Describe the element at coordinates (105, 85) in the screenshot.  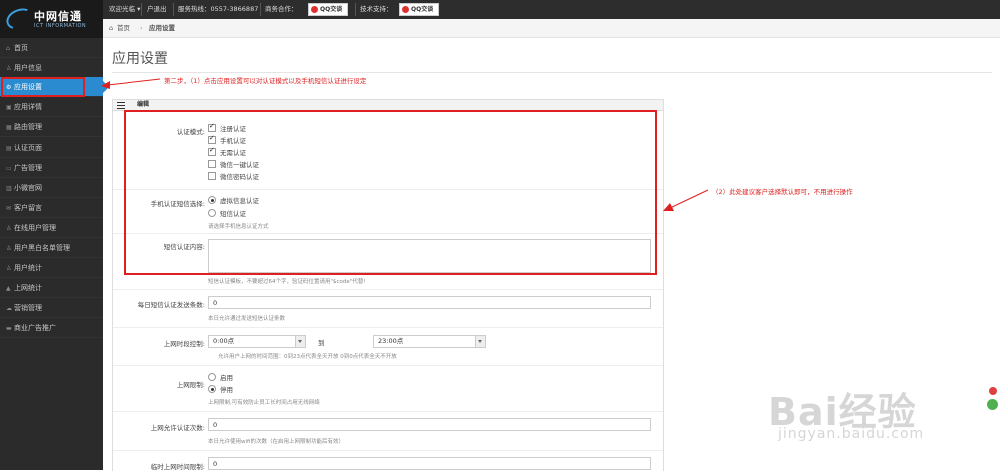
I see `annotation-arrowhead` at that location.